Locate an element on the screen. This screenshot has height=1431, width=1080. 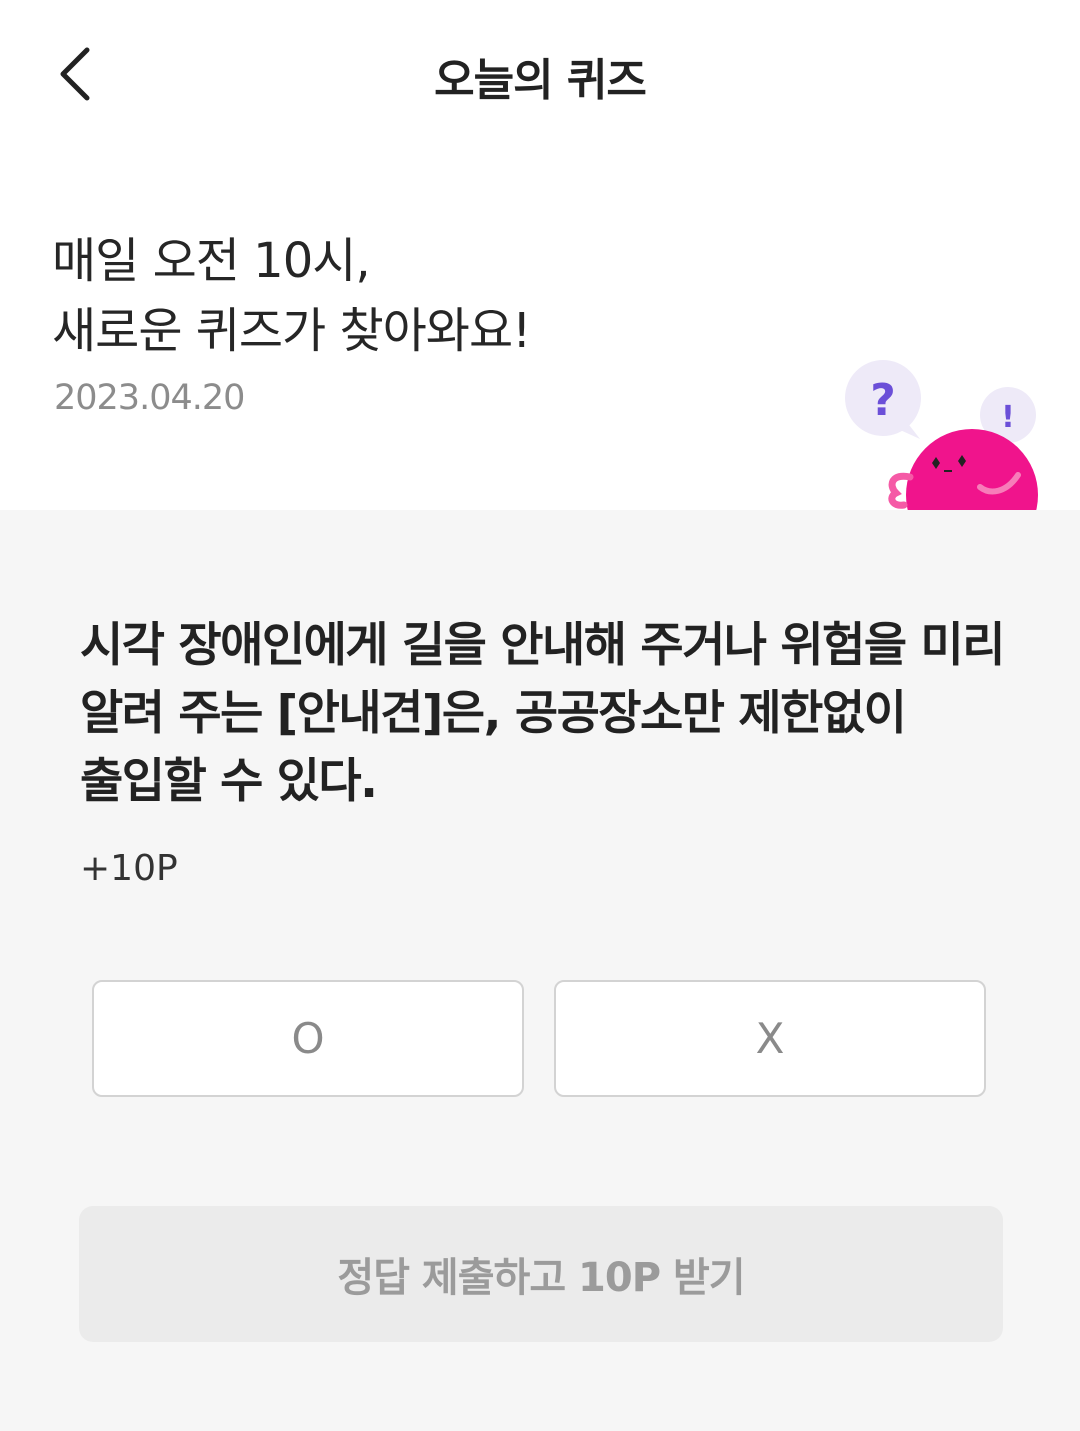
page-title: 오늘의 퀴즈 is located at coordinates (540, 80).